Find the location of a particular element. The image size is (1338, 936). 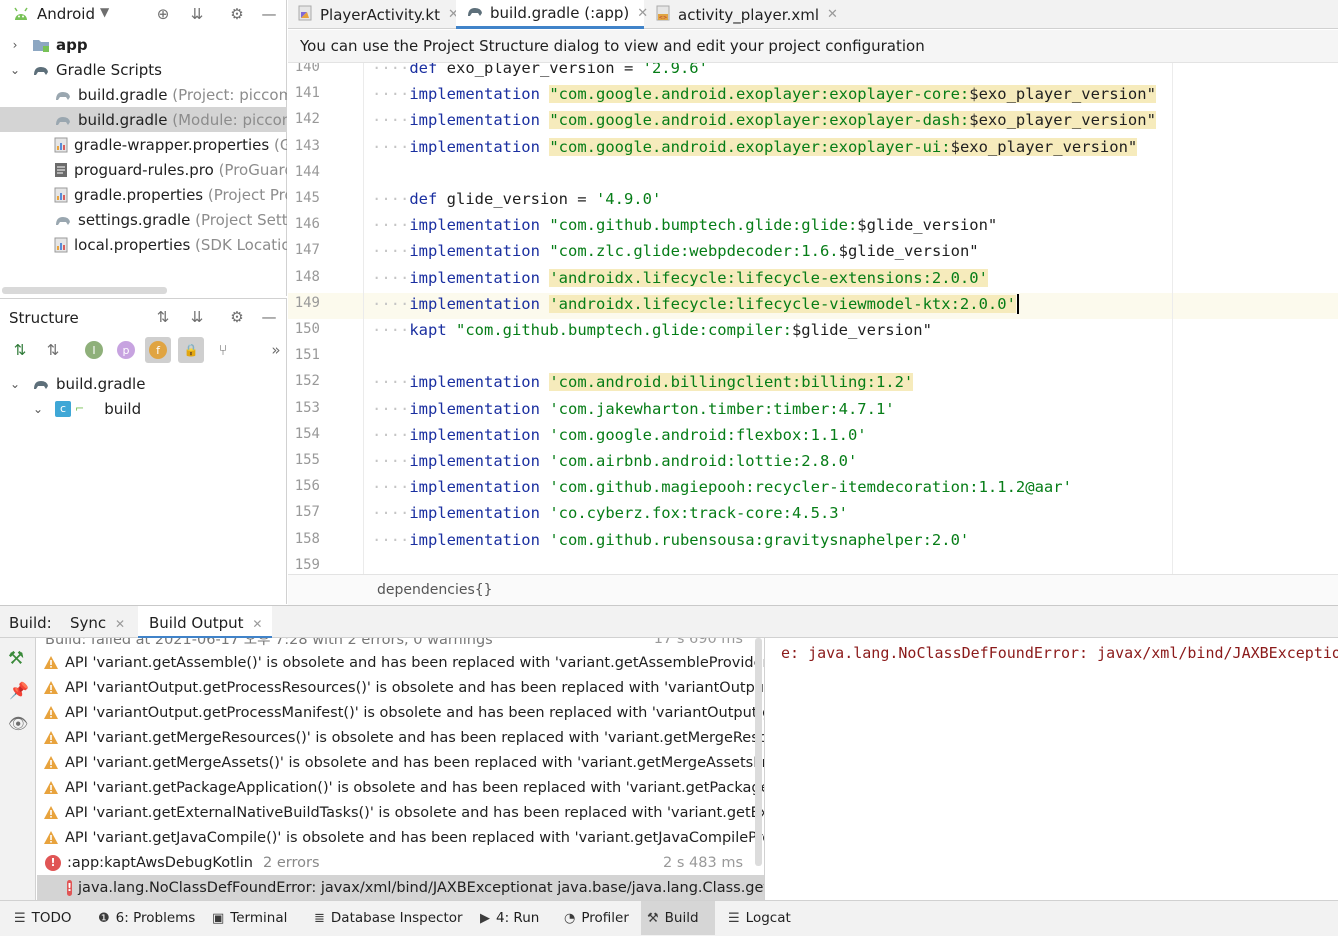

hierarchy-icon: ⑂ is located at coordinates (223, 350).